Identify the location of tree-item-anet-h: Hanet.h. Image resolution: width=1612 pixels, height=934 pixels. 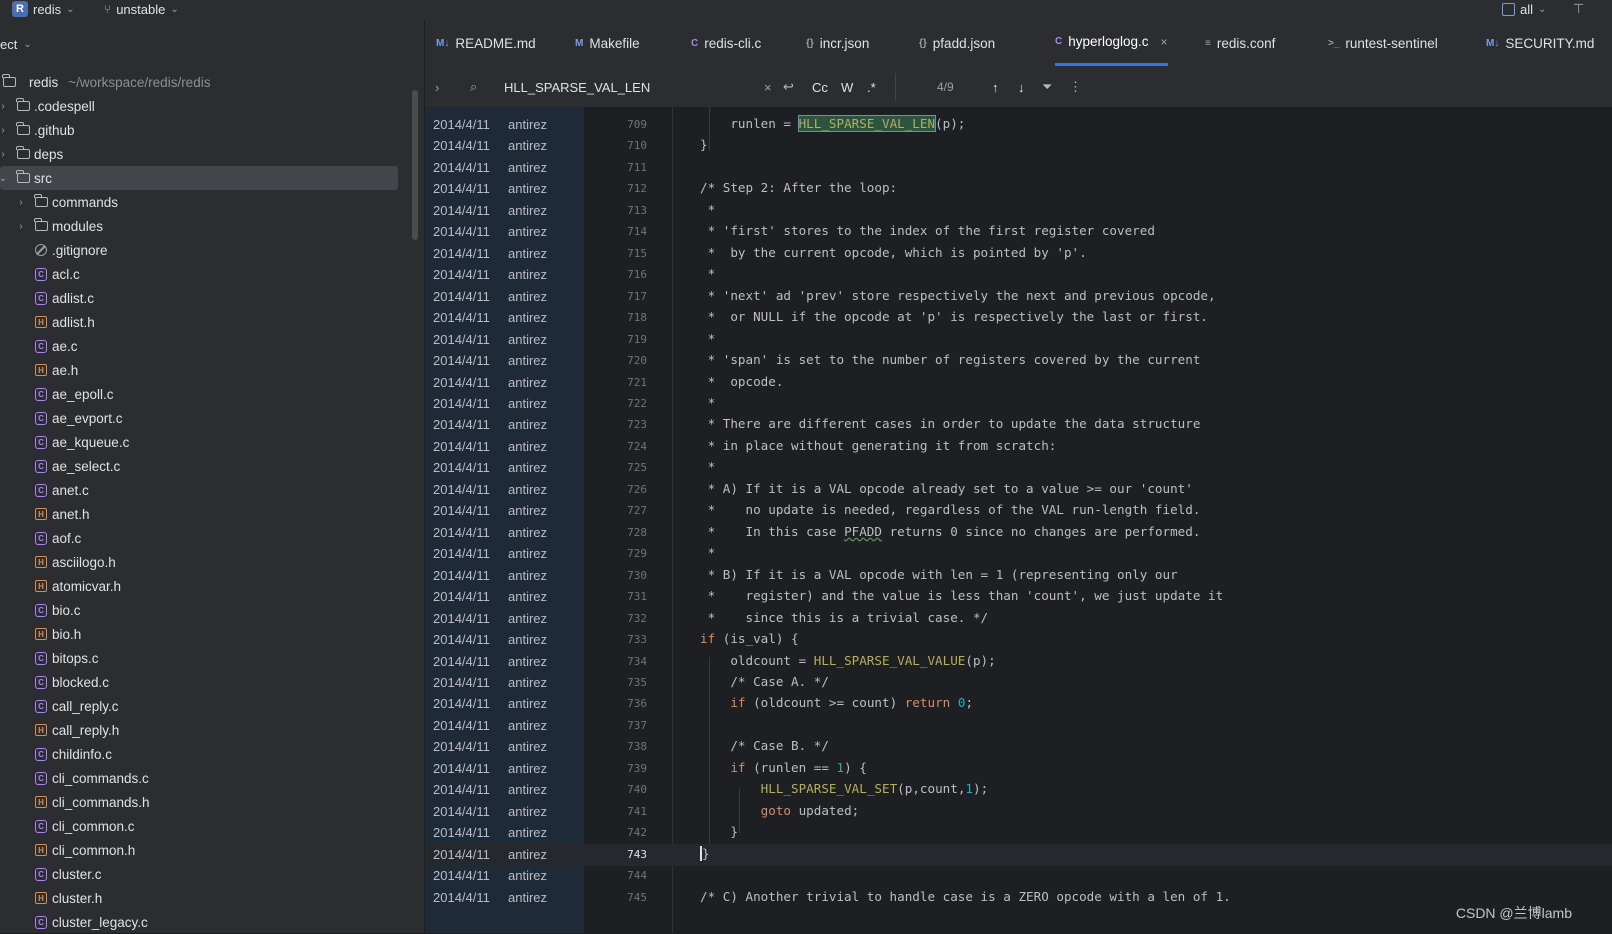
(199, 514).